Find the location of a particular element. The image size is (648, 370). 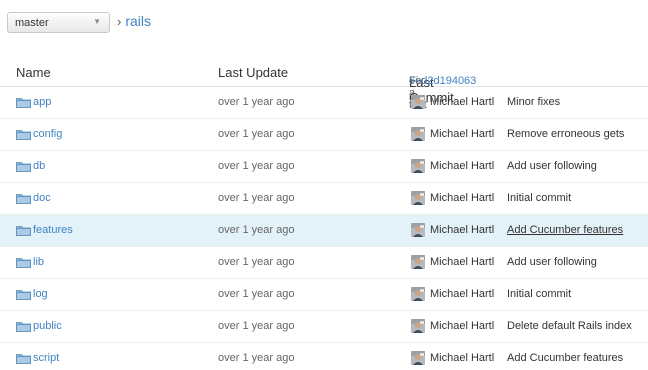

branch-select: master ▼ is located at coordinates (58, 22).